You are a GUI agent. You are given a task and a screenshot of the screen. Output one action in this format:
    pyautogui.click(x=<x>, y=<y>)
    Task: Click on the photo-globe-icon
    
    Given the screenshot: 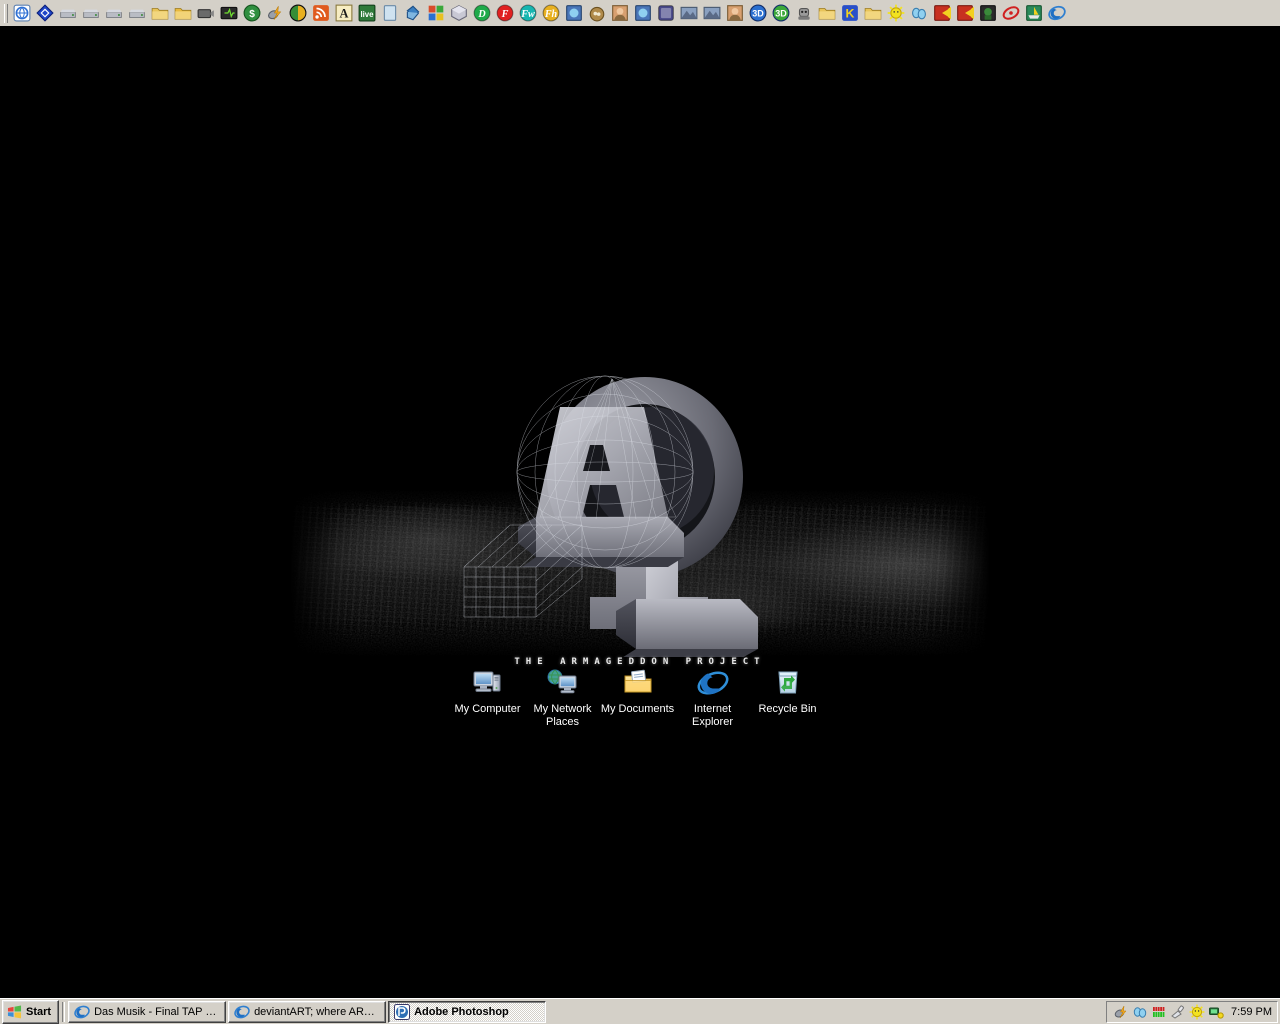 What is the action you would take?
    pyautogui.click(x=573, y=13)
    